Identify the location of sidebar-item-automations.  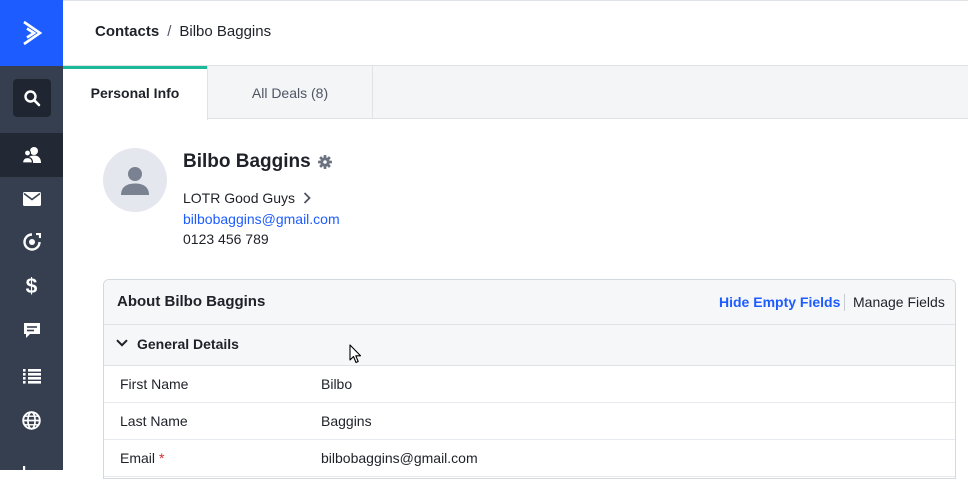
(31, 242).